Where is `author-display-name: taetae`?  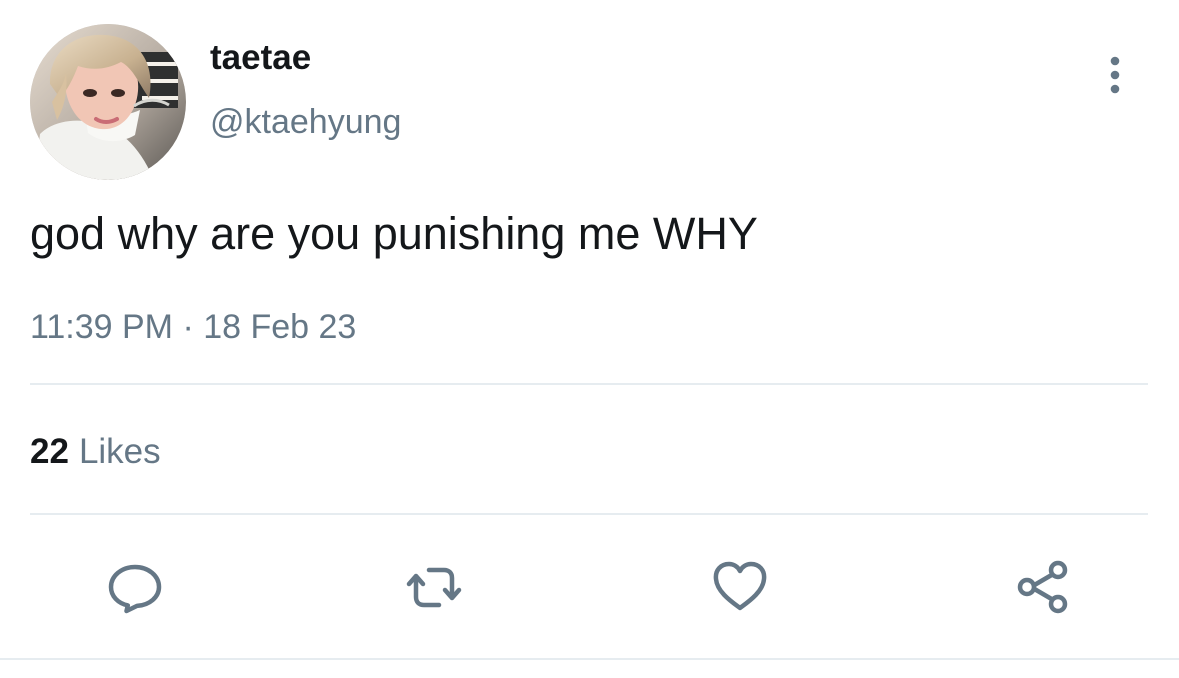
author-display-name: taetae is located at coordinates (260, 58).